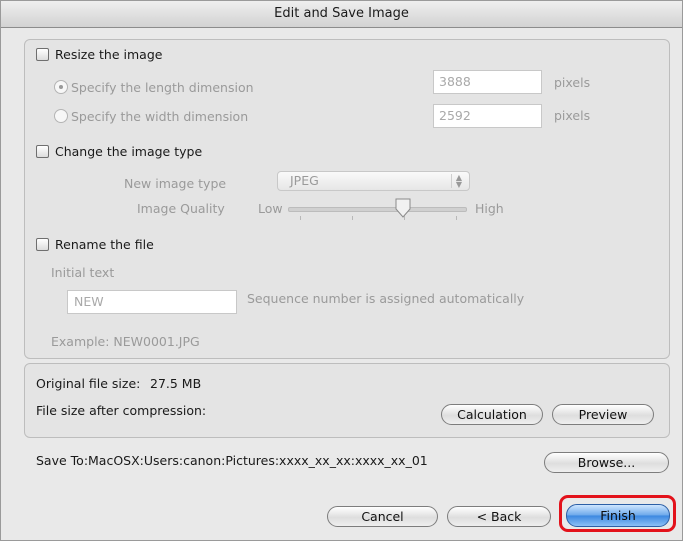 This screenshot has width=683, height=541. Describe the element at coordinates (487, 116) in the screenshot. I see `width-input: 2592` at that location.